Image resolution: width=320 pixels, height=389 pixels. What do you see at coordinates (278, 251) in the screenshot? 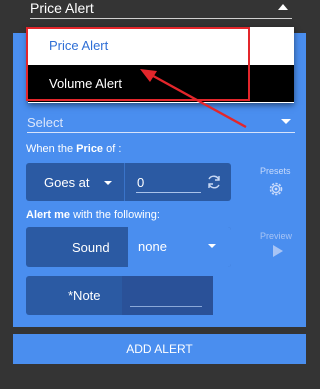
I see `play-icon` at bounding box center [278, 251].